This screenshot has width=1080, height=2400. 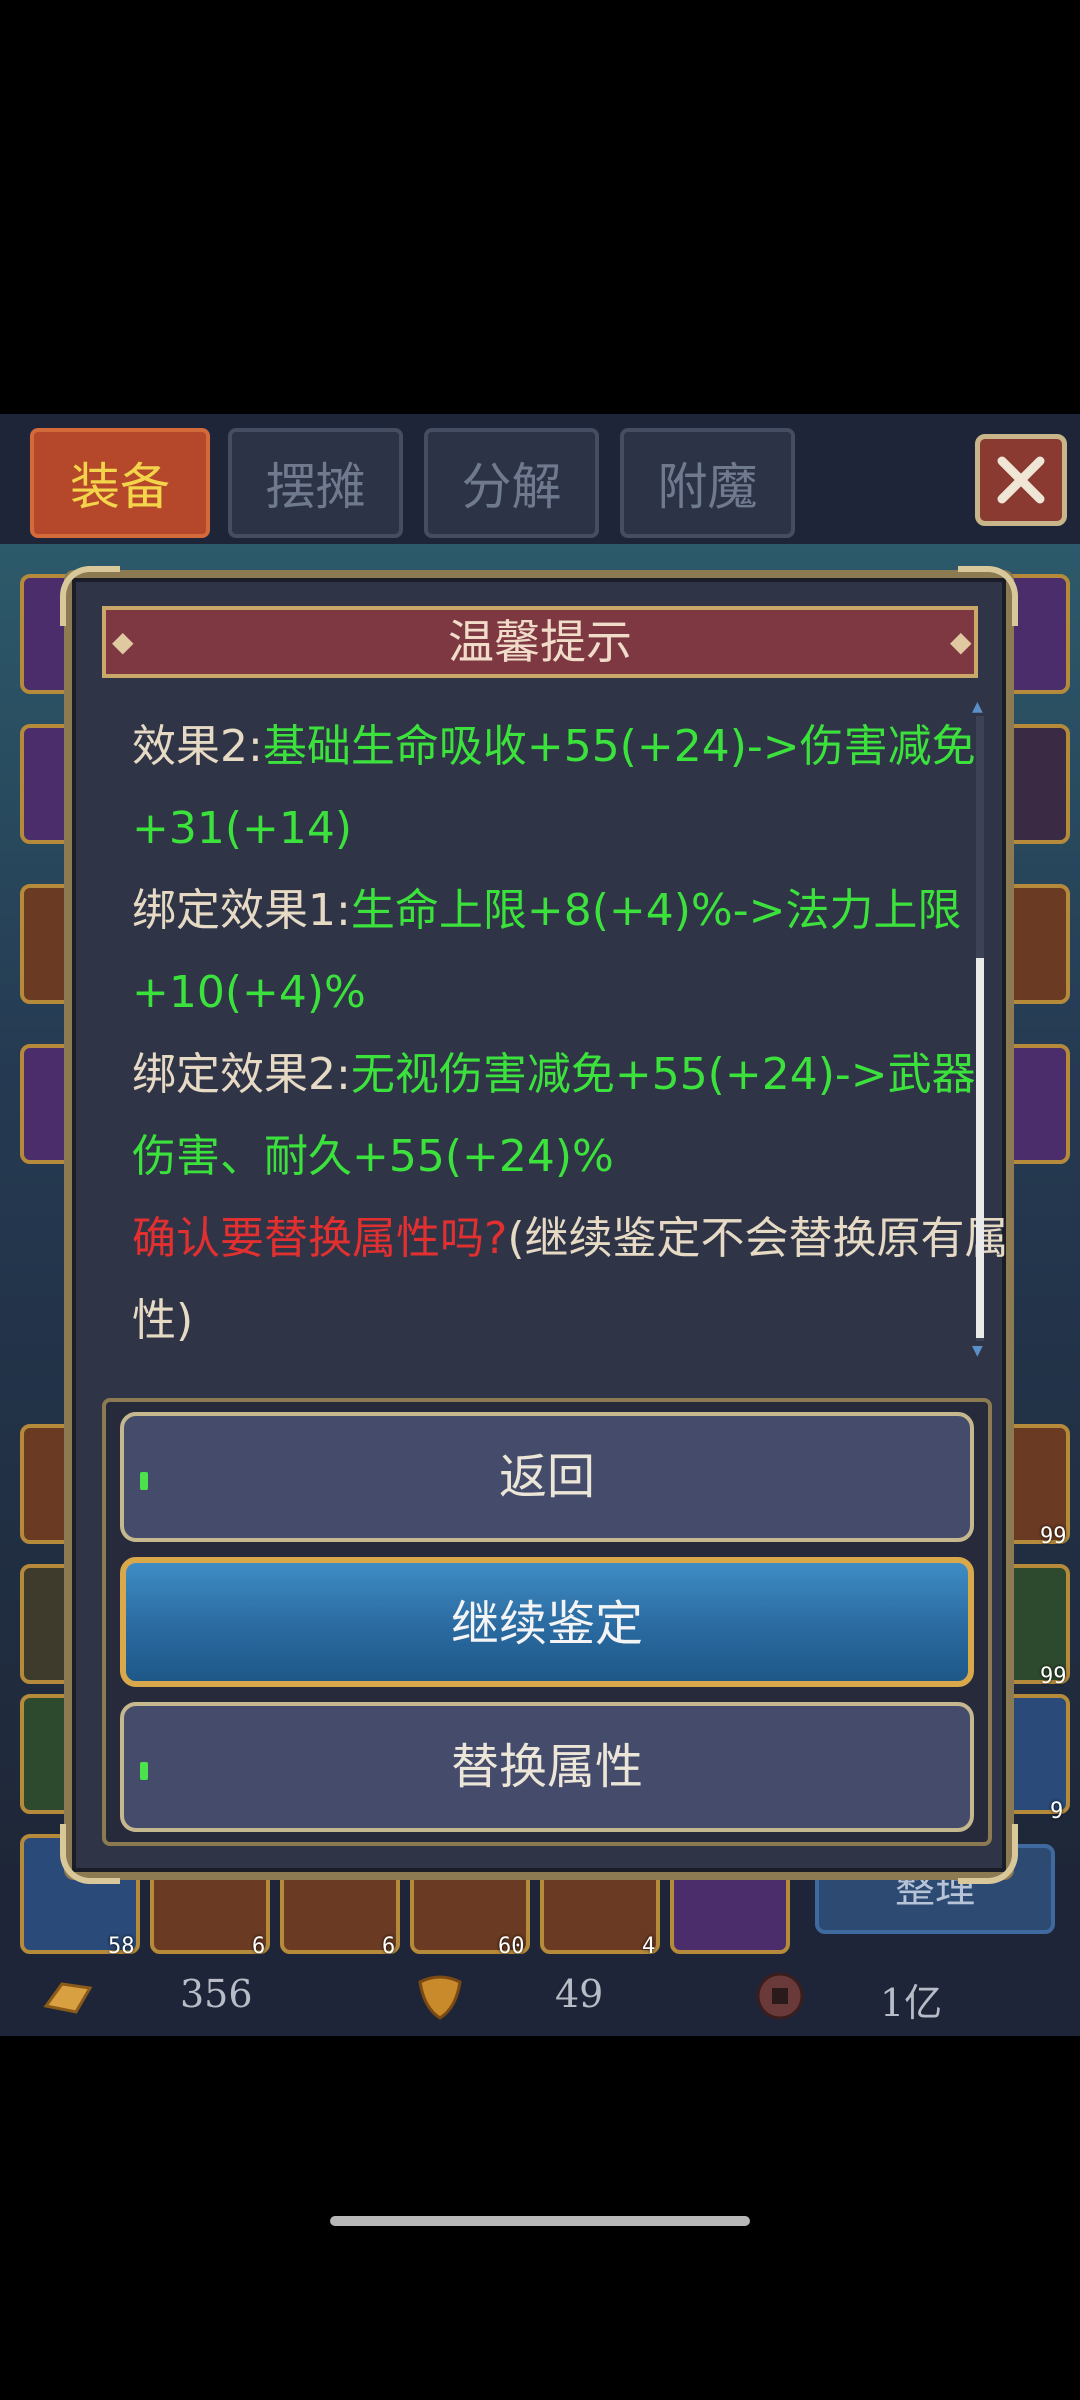 I want to click on replace-attributes-button: 替换属性, so click(x=547, y=1767).